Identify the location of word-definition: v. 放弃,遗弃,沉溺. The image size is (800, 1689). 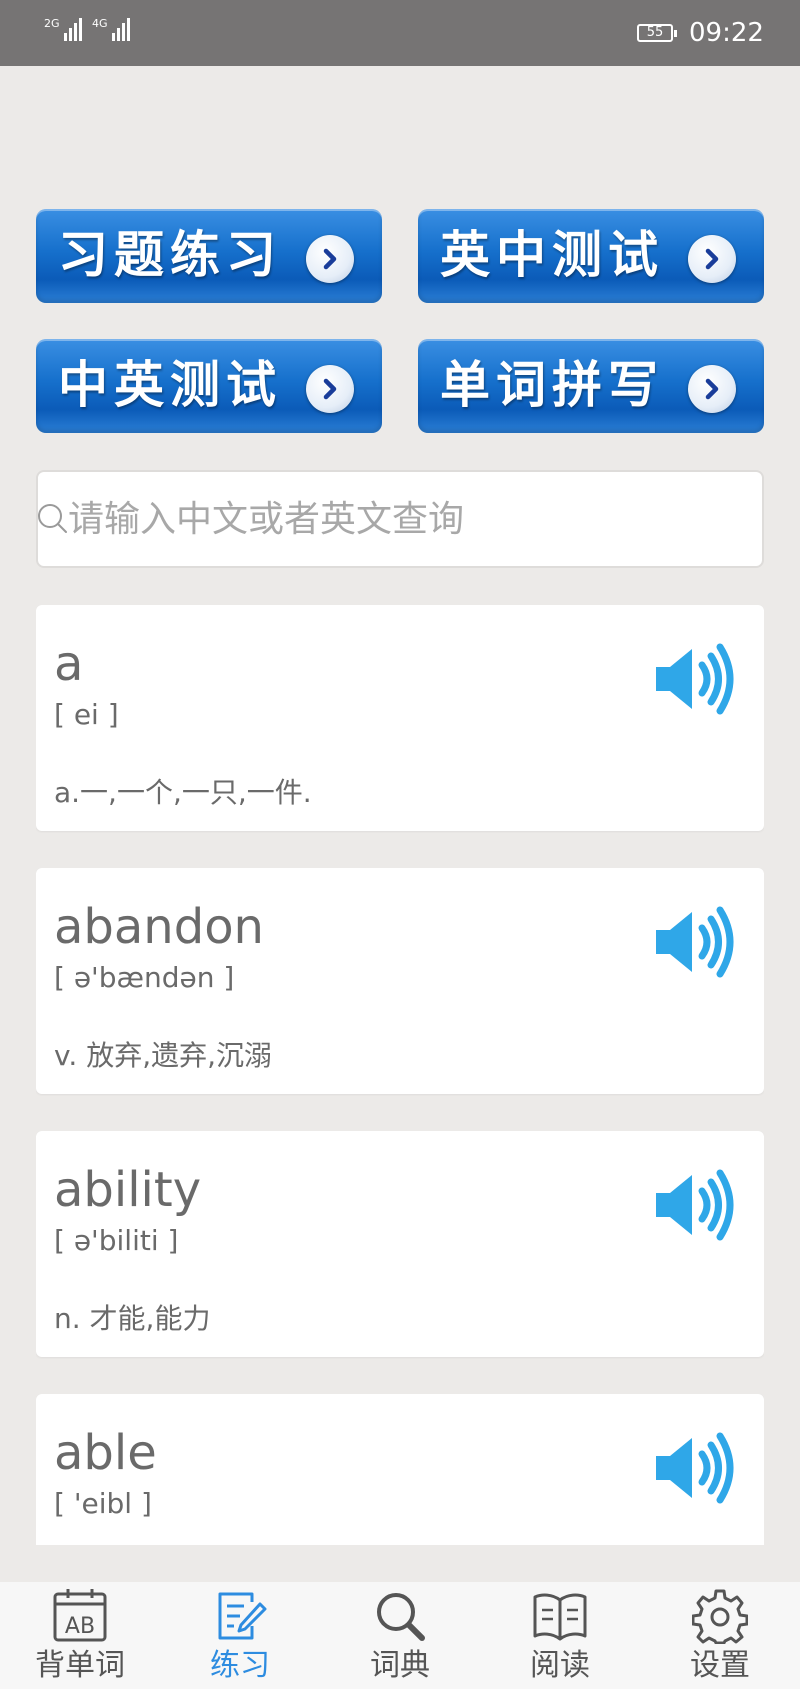
(163, 1055).